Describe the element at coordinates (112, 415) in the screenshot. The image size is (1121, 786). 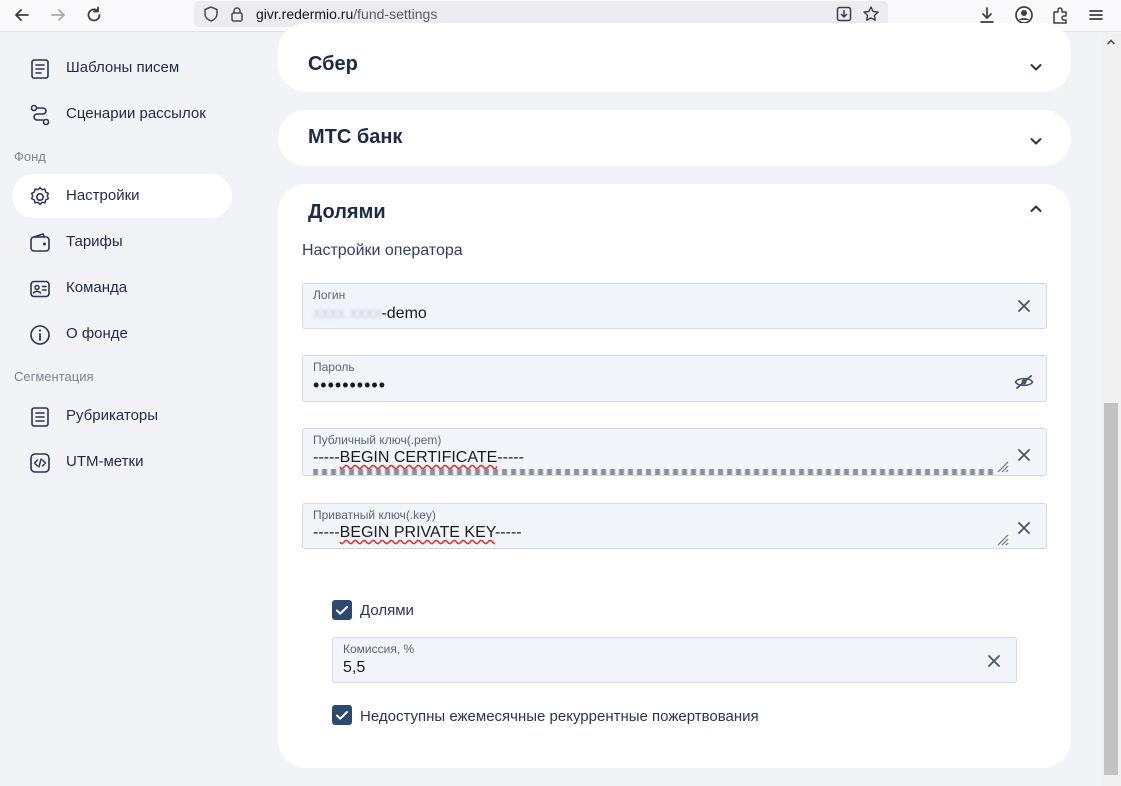
I see `sidebar-item-label: Рубрикаторы` at that location.